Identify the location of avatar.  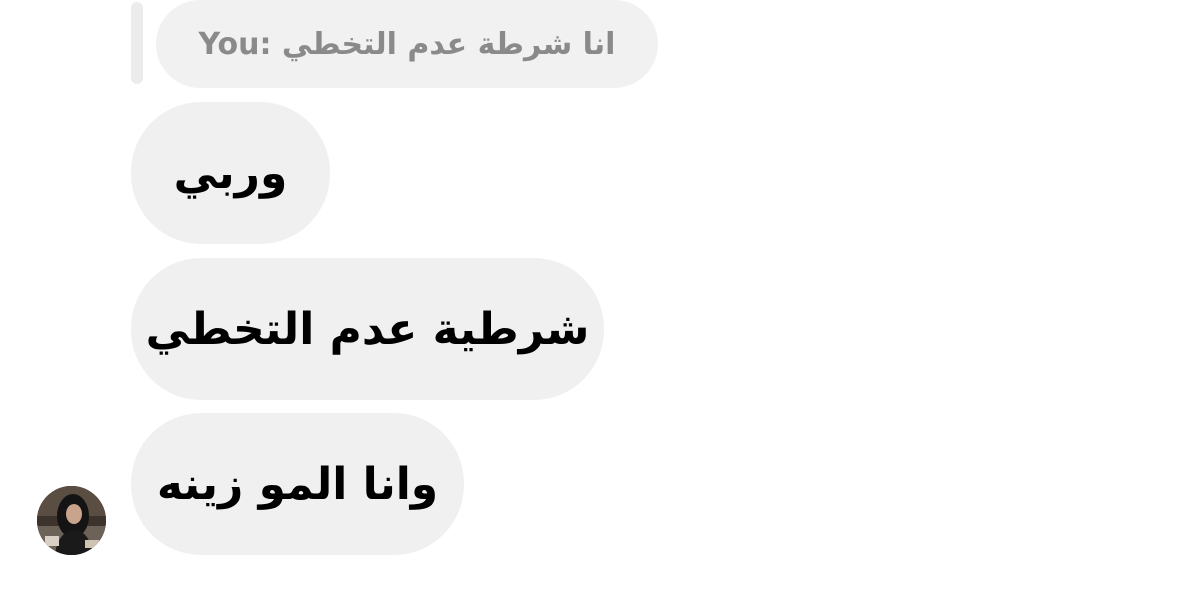
(71, 520).